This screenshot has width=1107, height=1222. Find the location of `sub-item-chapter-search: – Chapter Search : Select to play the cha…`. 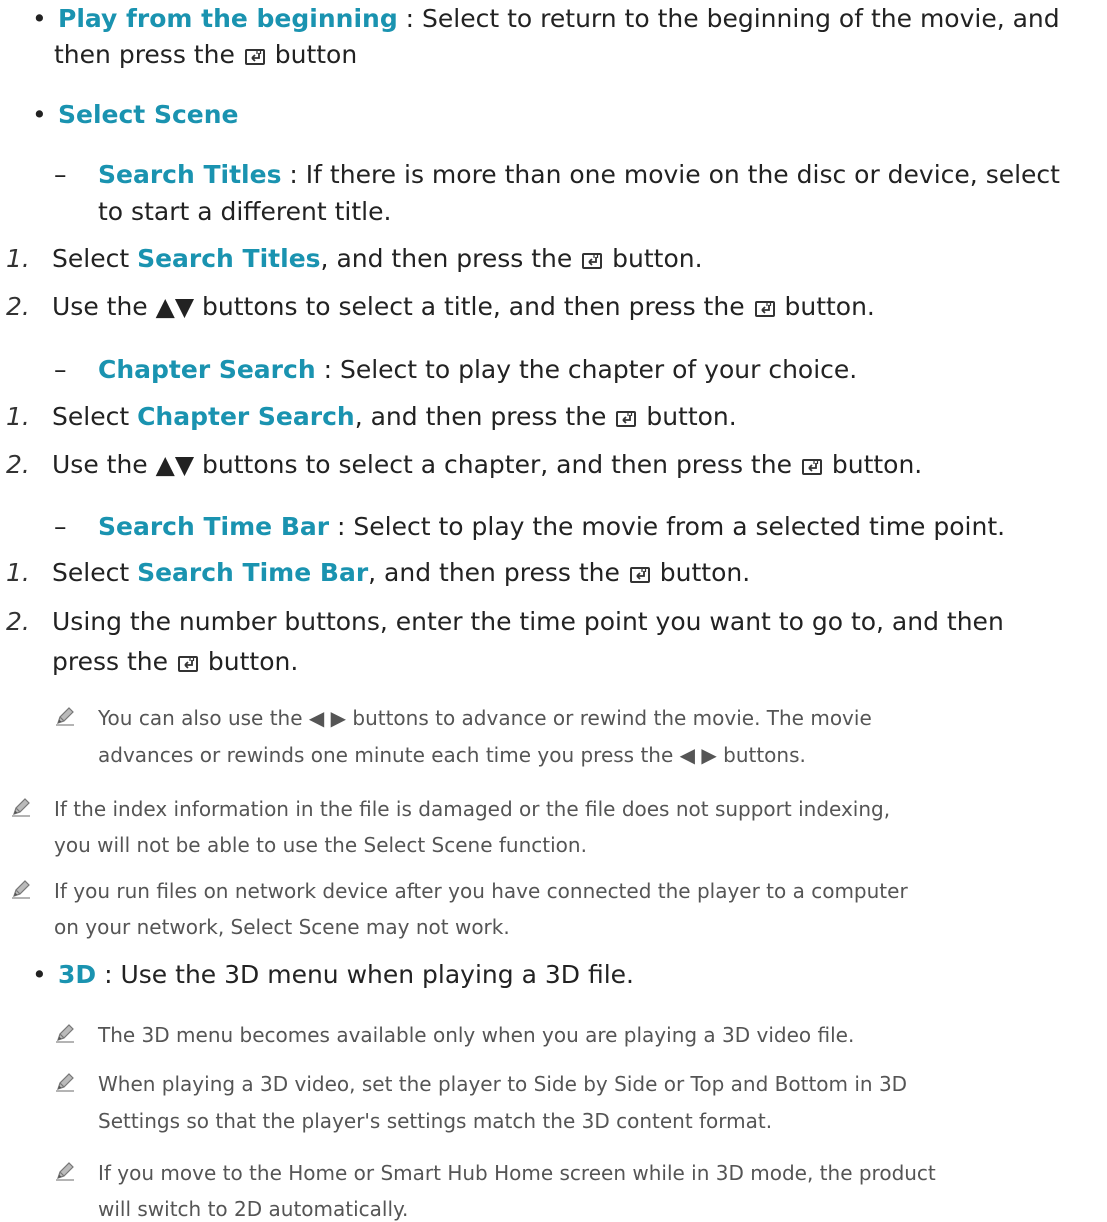

sub-item-chapter-search: – Chapter Search : Select to play the cha… is located at coordinates (456, 369).